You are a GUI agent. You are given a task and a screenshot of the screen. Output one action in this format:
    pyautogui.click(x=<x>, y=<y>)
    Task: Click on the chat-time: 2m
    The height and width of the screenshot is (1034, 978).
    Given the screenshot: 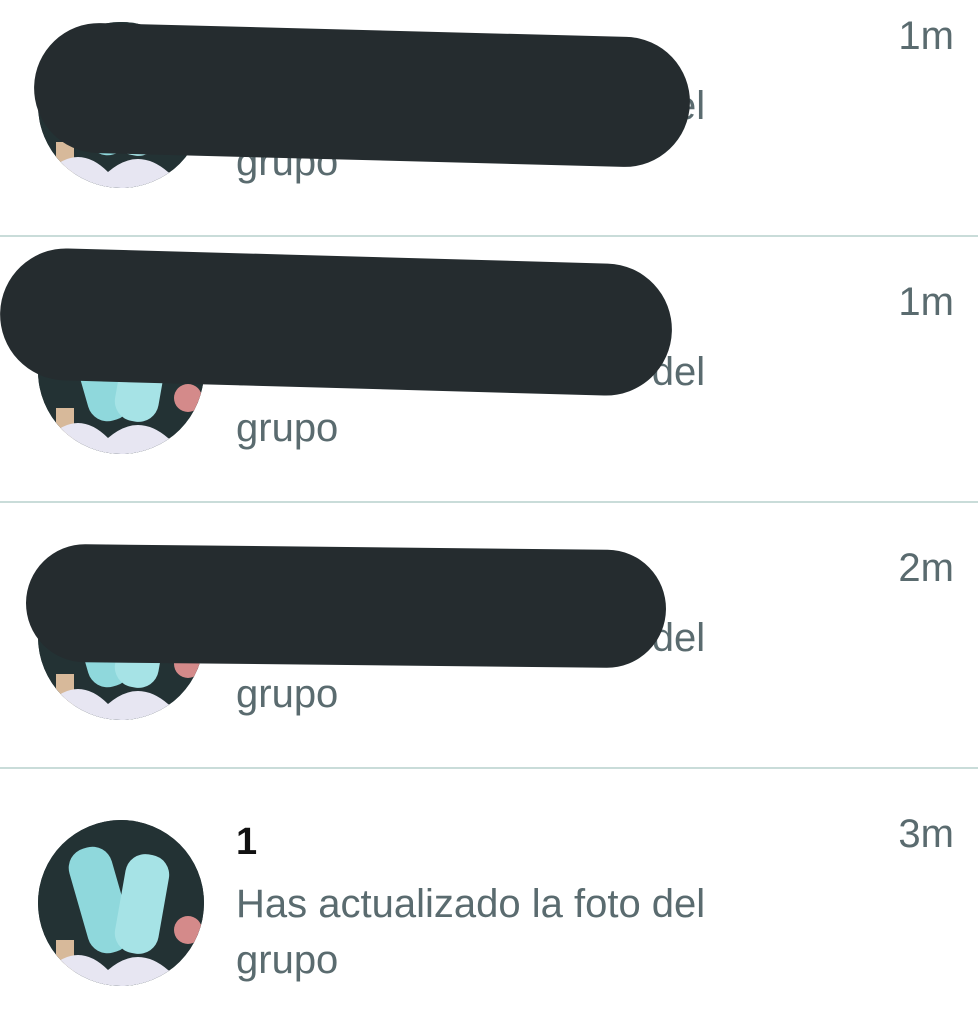 What is the action you would take?
    pyautogui.click(x=926, y=568)
    